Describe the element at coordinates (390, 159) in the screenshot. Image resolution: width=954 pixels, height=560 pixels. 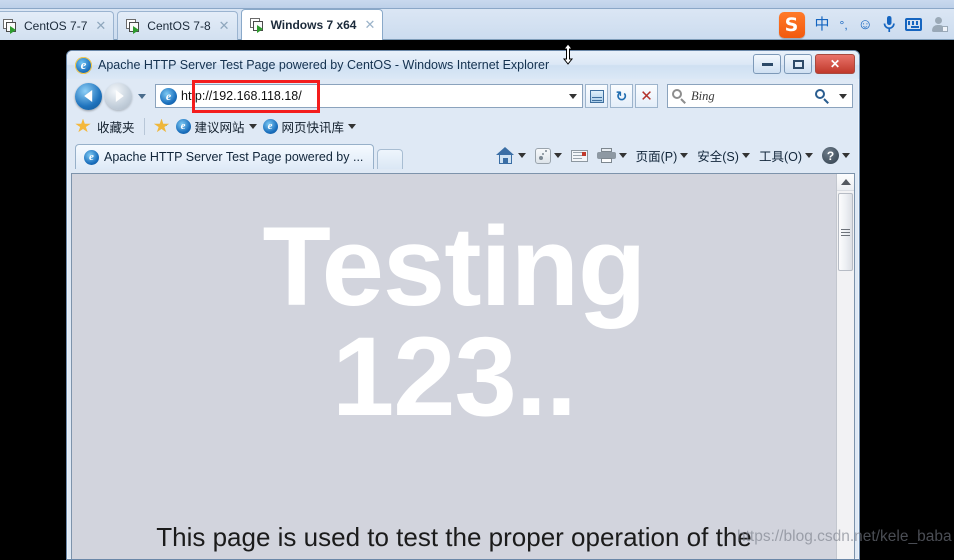
I see `new-tab-button` at that location.